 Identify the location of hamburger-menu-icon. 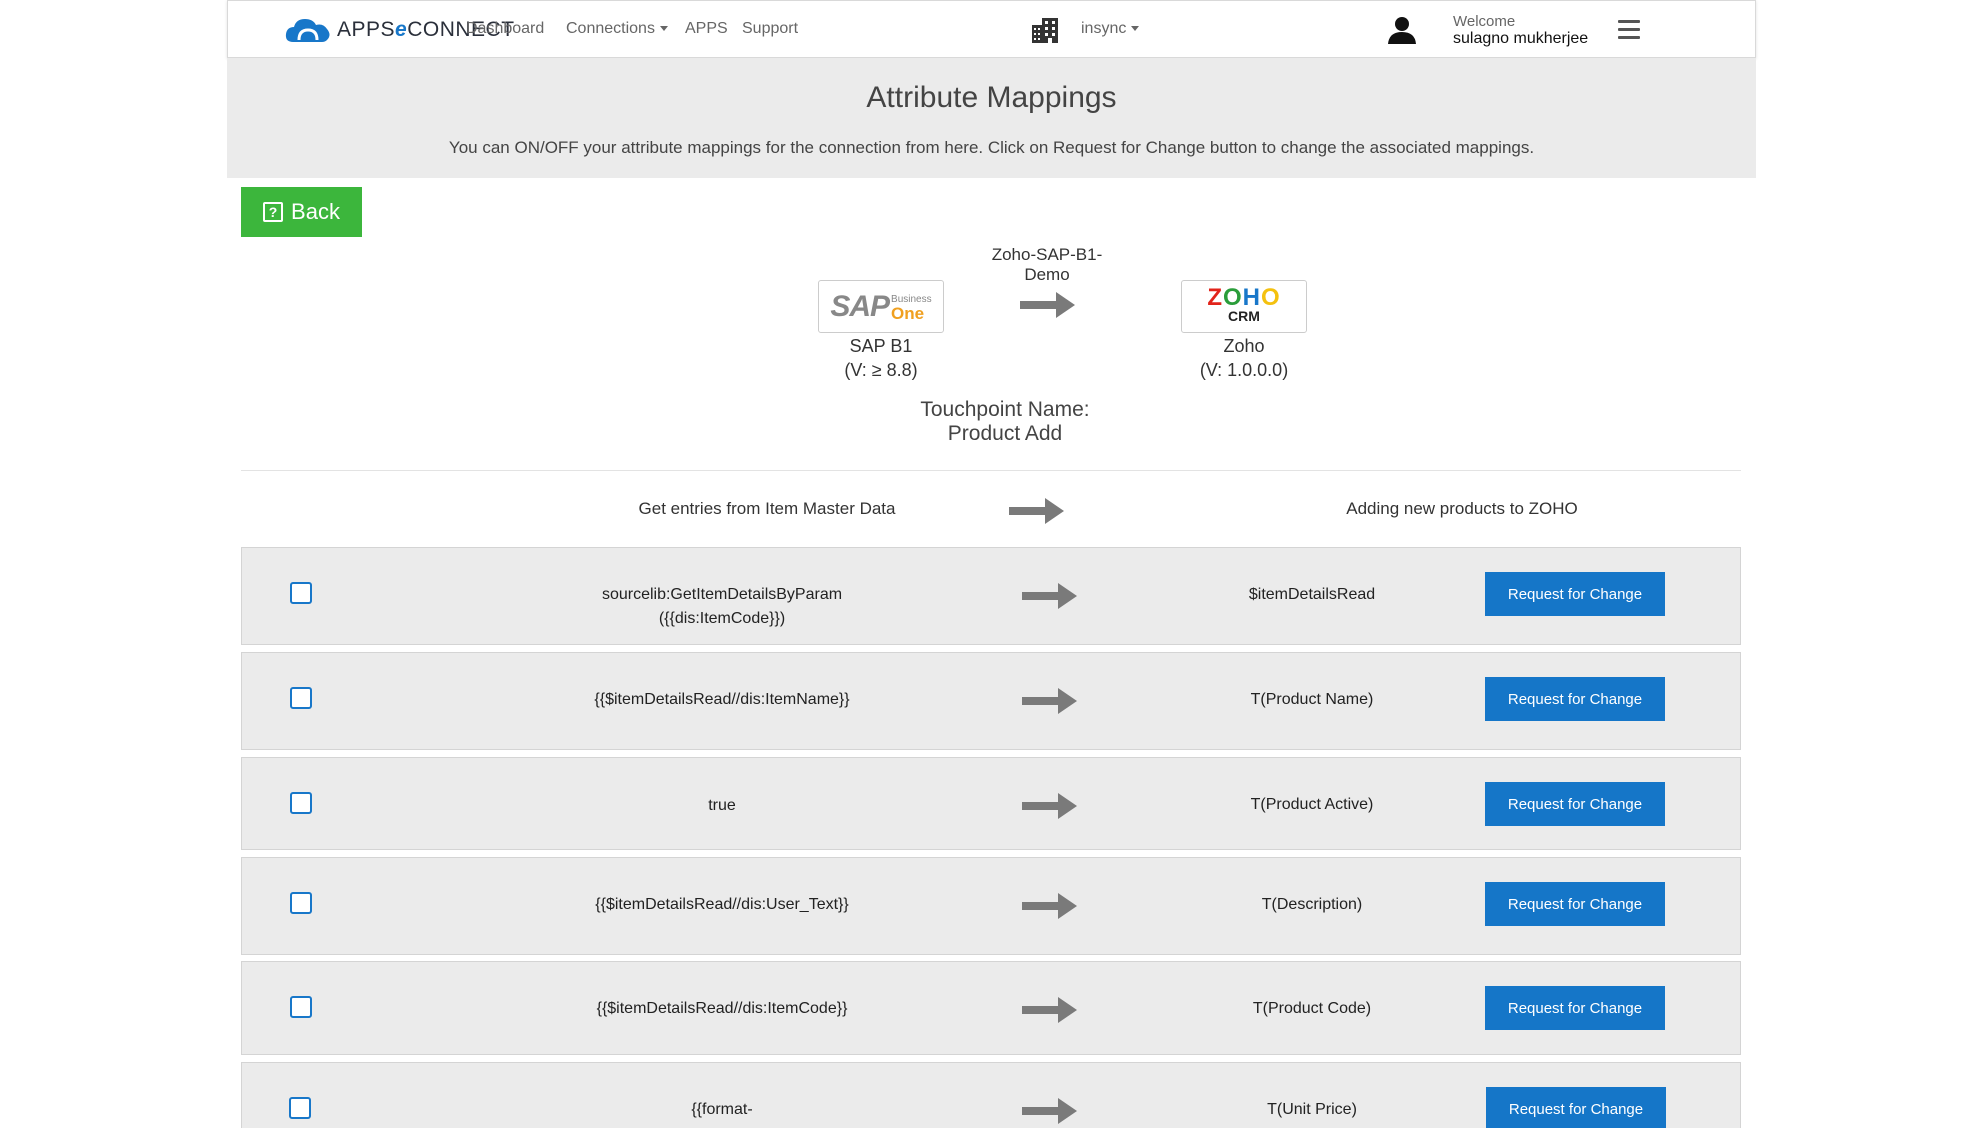
(1629, 30).